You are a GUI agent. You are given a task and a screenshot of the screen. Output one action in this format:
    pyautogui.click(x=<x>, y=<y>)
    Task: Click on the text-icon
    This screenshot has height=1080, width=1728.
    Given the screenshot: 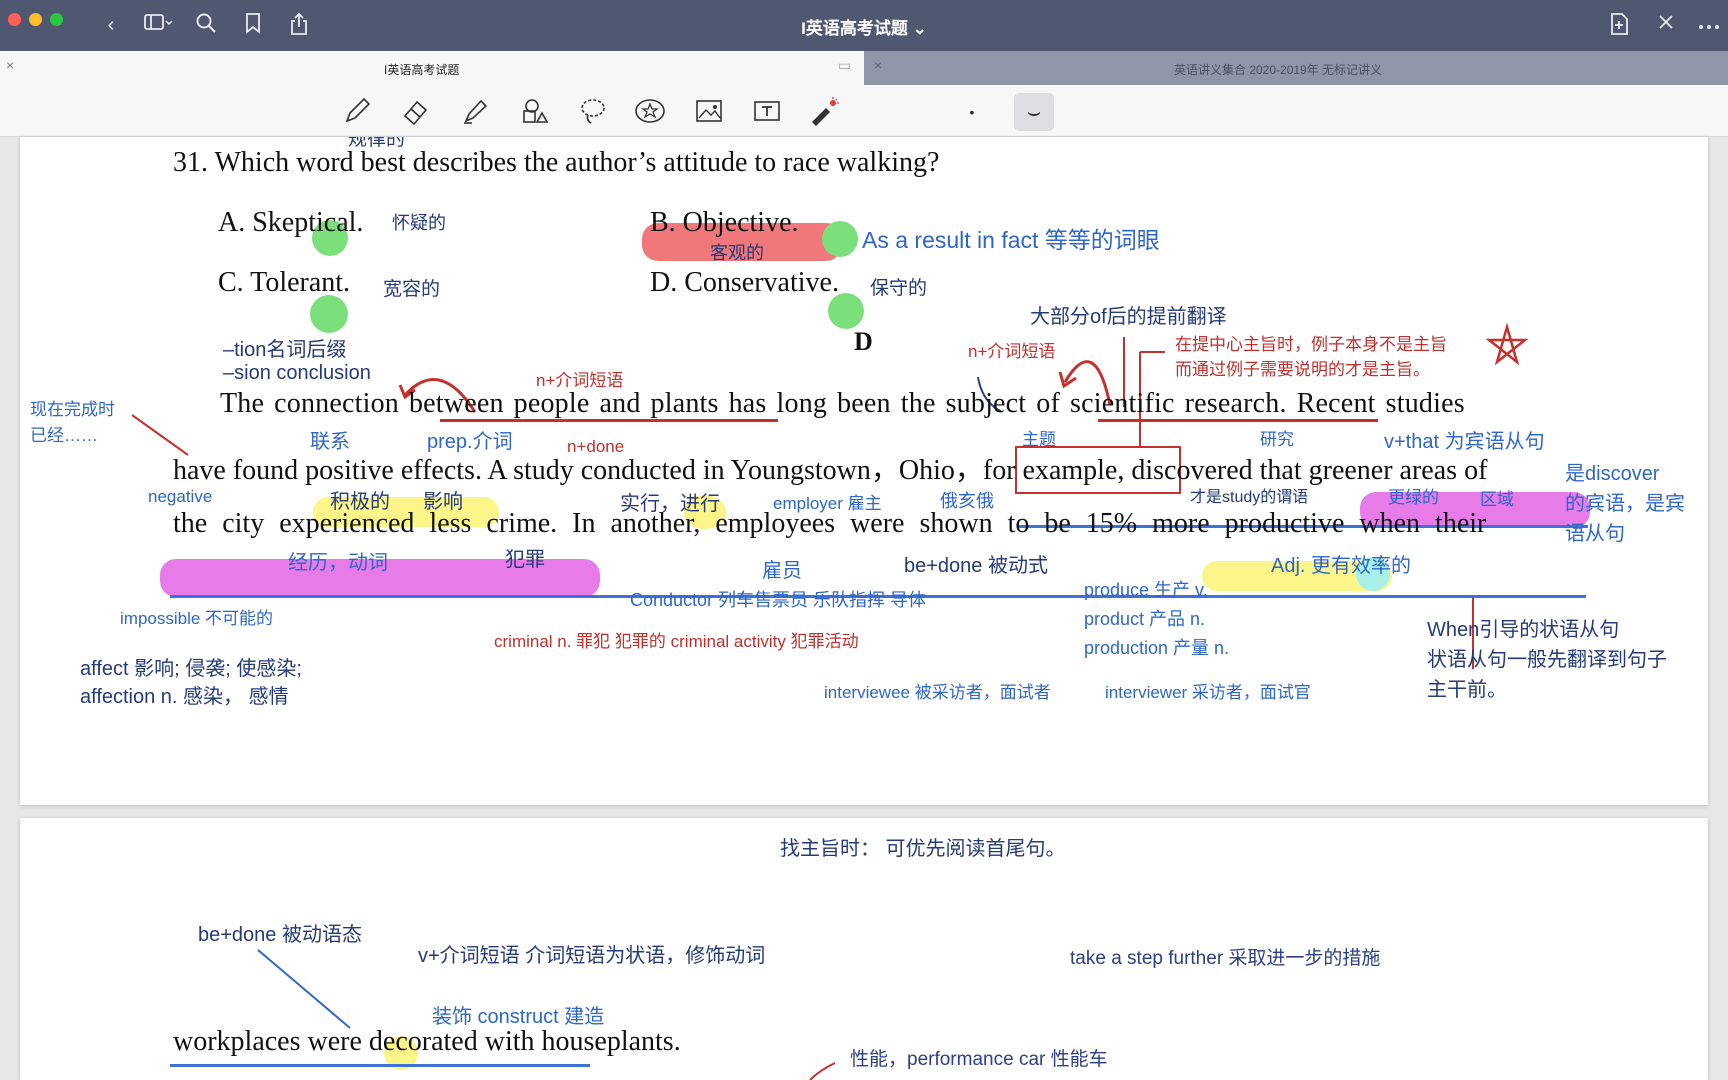 What is the action you would take?
    pyautogui.click(x=767, y=112)
    